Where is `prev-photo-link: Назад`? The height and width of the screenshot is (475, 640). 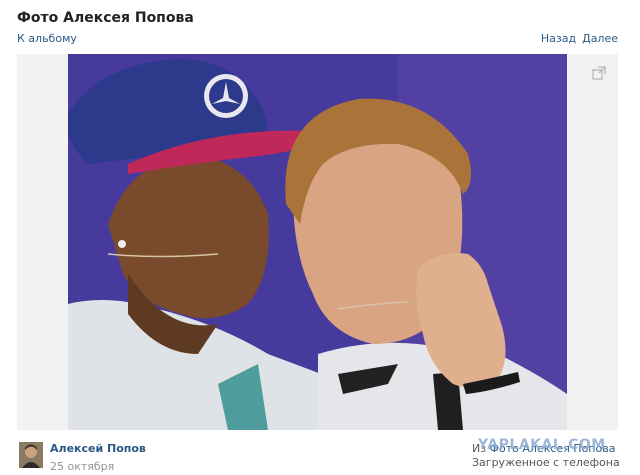 prev-photo-link: Назад is located at coordinates (558, 38).